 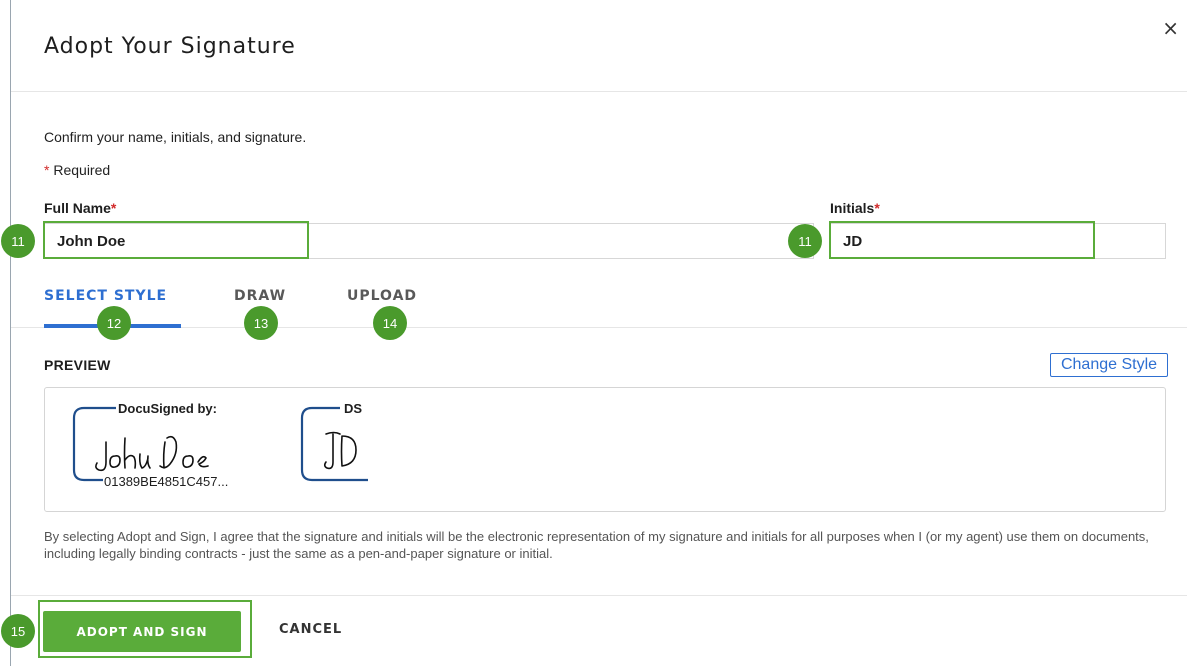 I want to click on signature-frame, so click(x=94, y=444).